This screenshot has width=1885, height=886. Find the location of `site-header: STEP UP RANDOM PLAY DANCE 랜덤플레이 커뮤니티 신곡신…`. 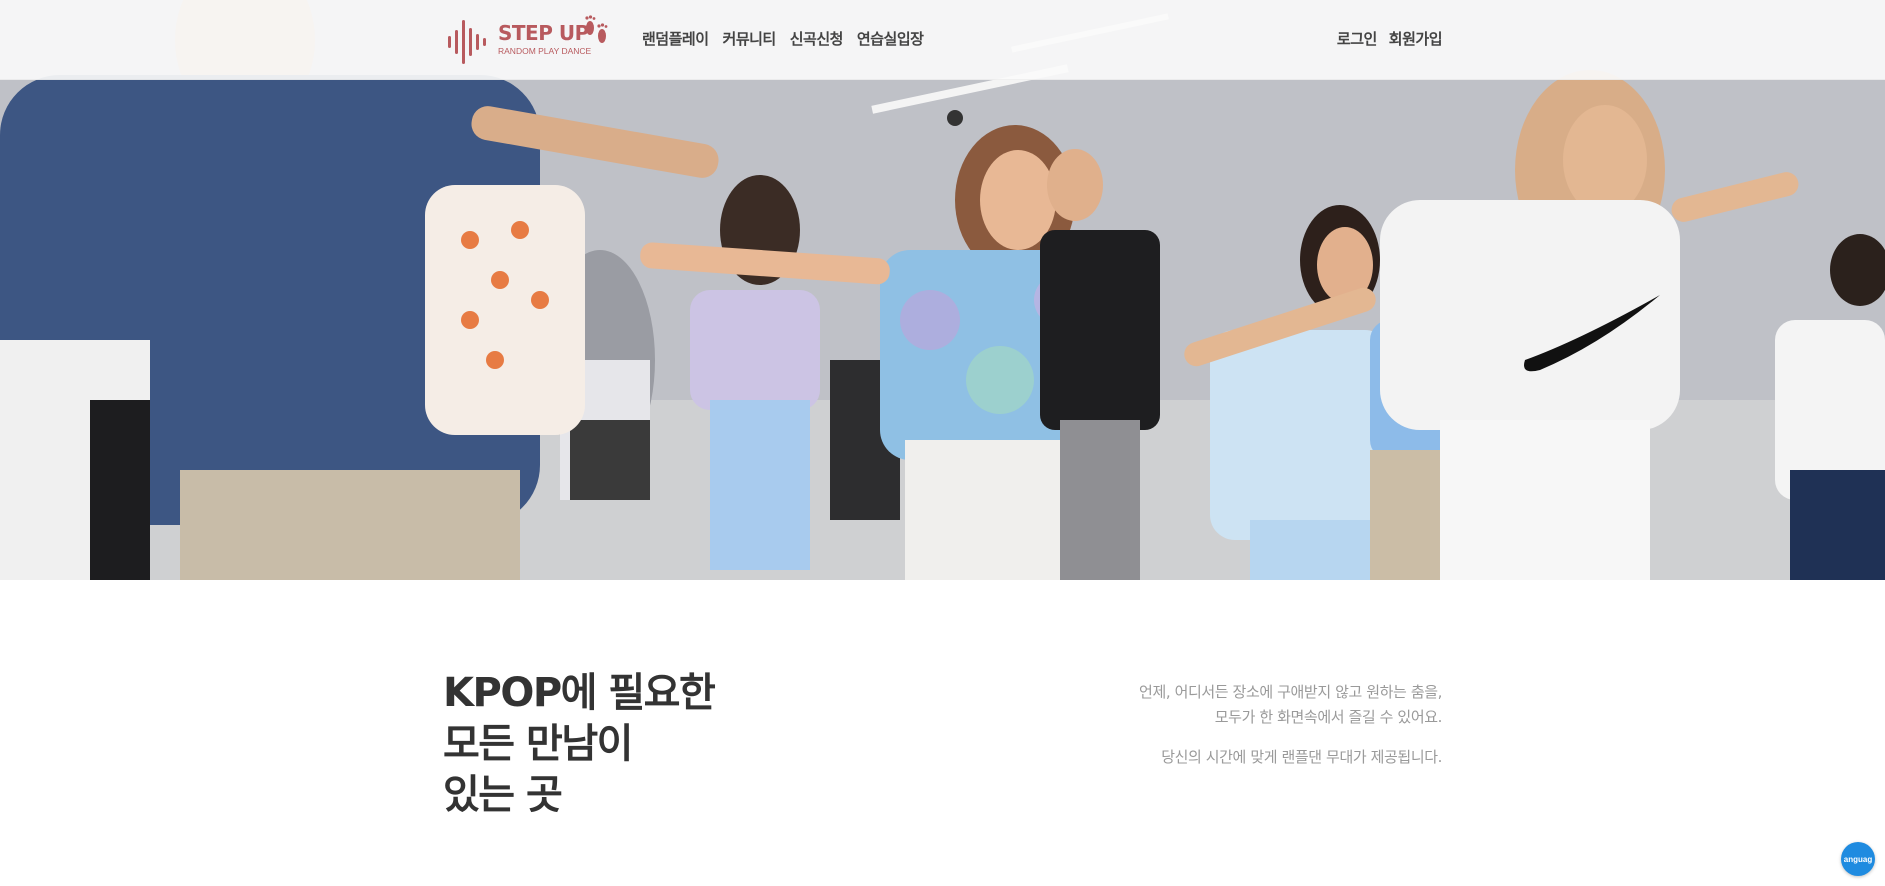

site-header: STEP UP RANDOM PLAY DANCE 랜덤플레이 커뮤니티 신곡신… is located at coordinates (942, 40).